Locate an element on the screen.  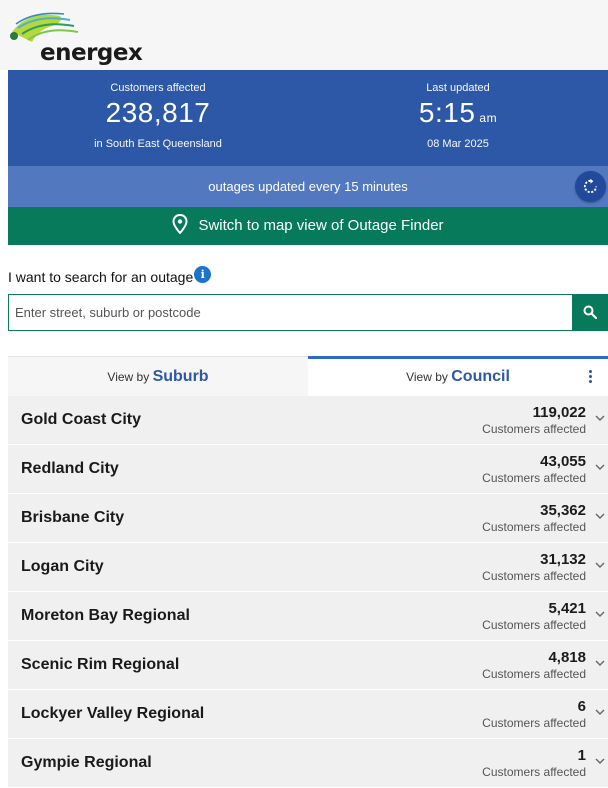
council-row-logan: Logan City 31,132 Customers affected is located at coordinates (308, 567).